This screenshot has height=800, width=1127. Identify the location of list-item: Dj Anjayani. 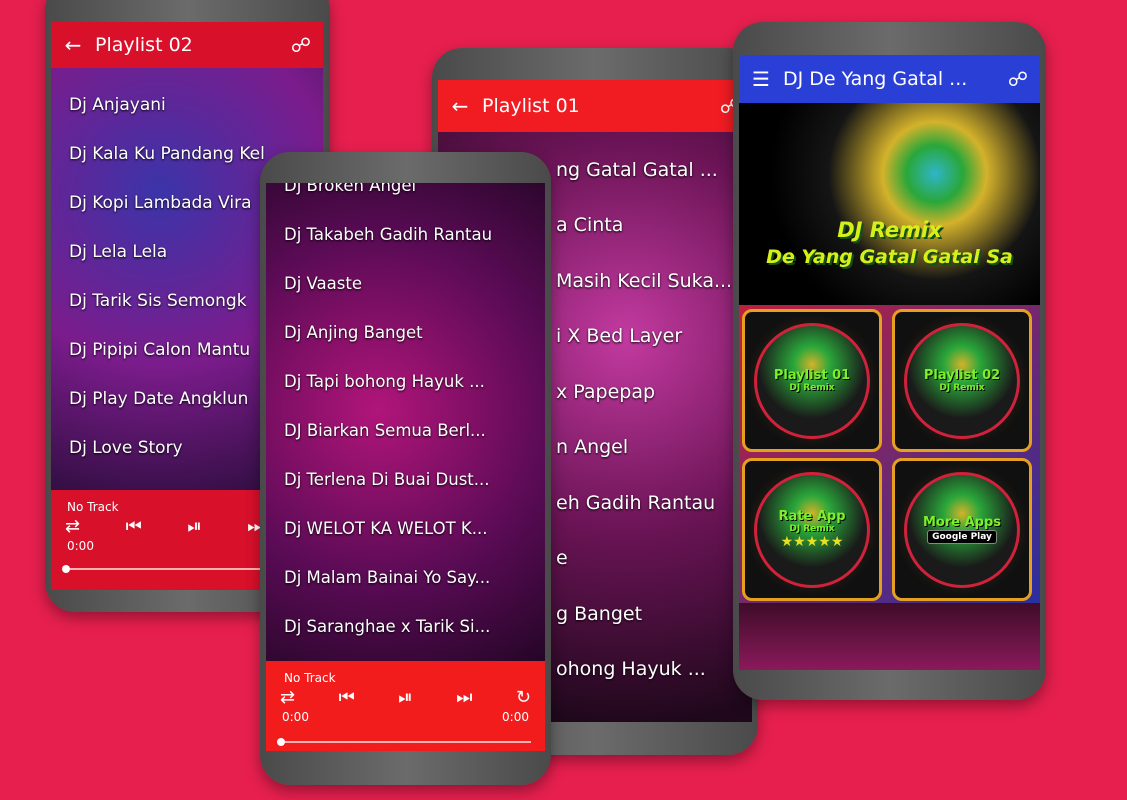
(187, 104).